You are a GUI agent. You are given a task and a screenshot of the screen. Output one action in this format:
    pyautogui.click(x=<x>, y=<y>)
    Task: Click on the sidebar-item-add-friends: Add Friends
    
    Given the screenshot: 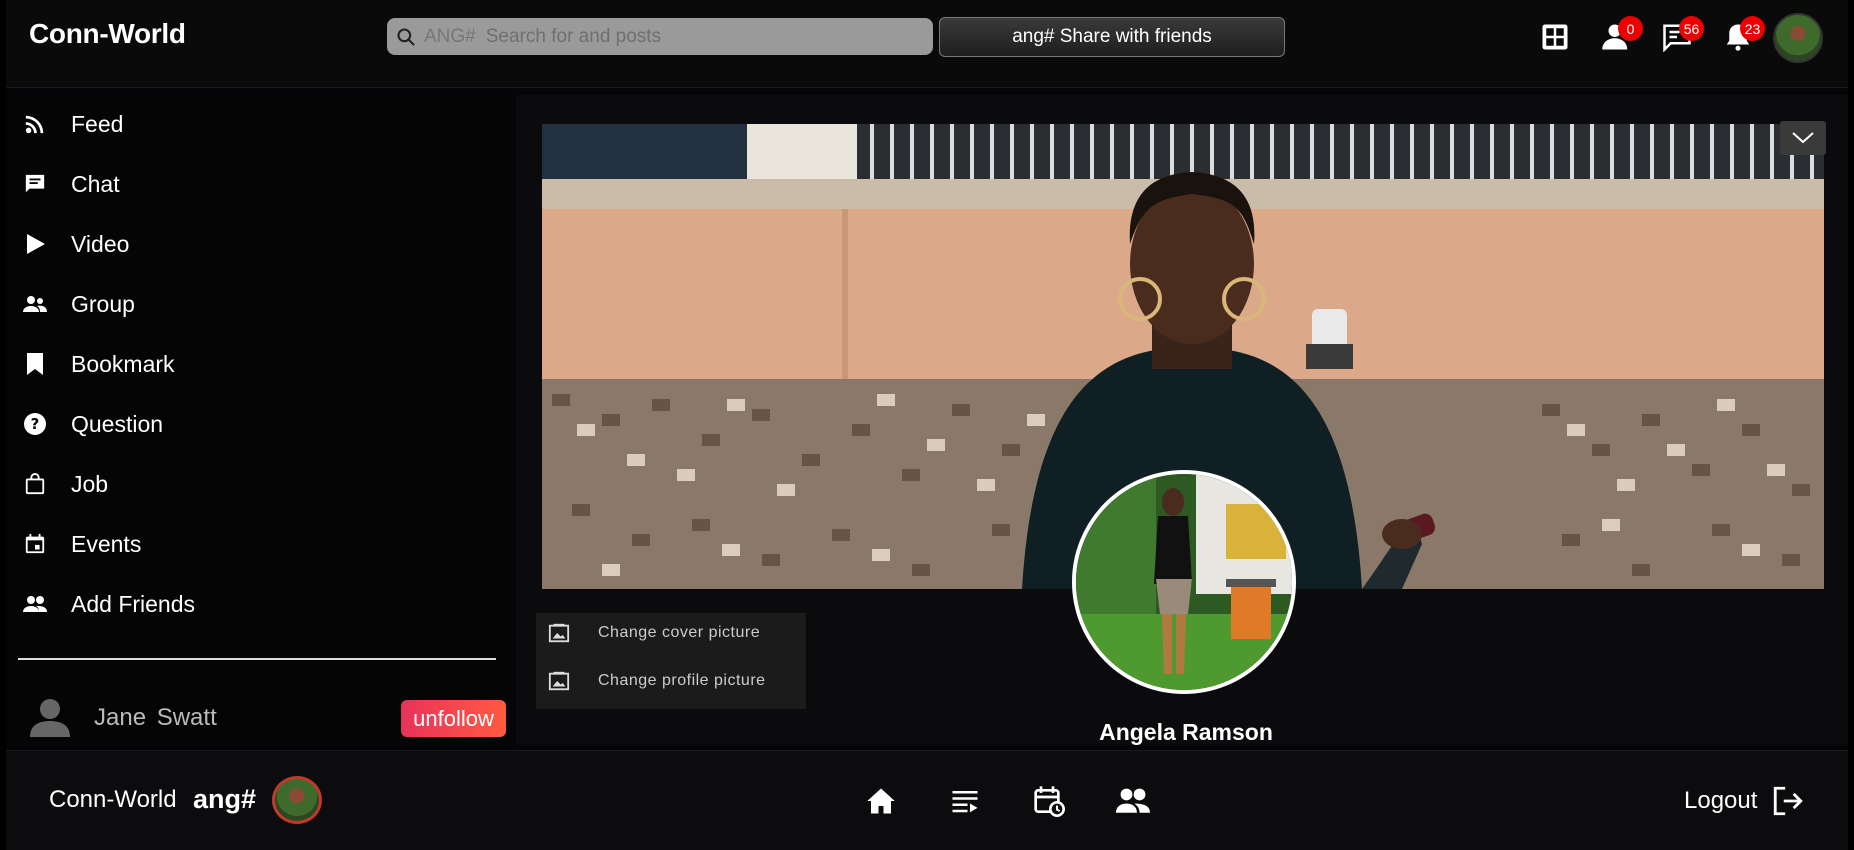 What is the action you would take?
    pyautogui.click(x=256, y=604)
    